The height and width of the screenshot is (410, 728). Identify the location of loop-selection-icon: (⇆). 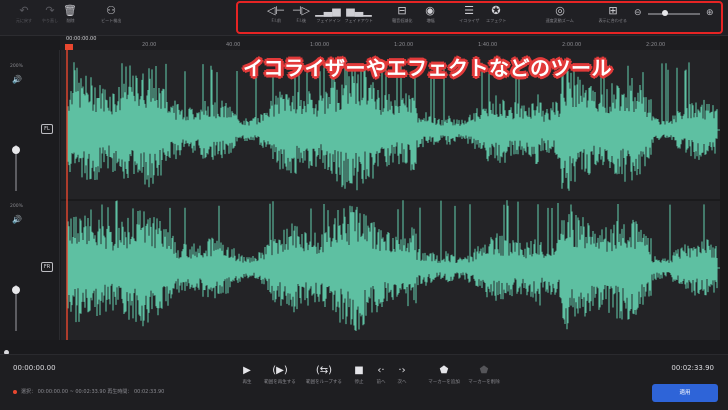
(324, 370).